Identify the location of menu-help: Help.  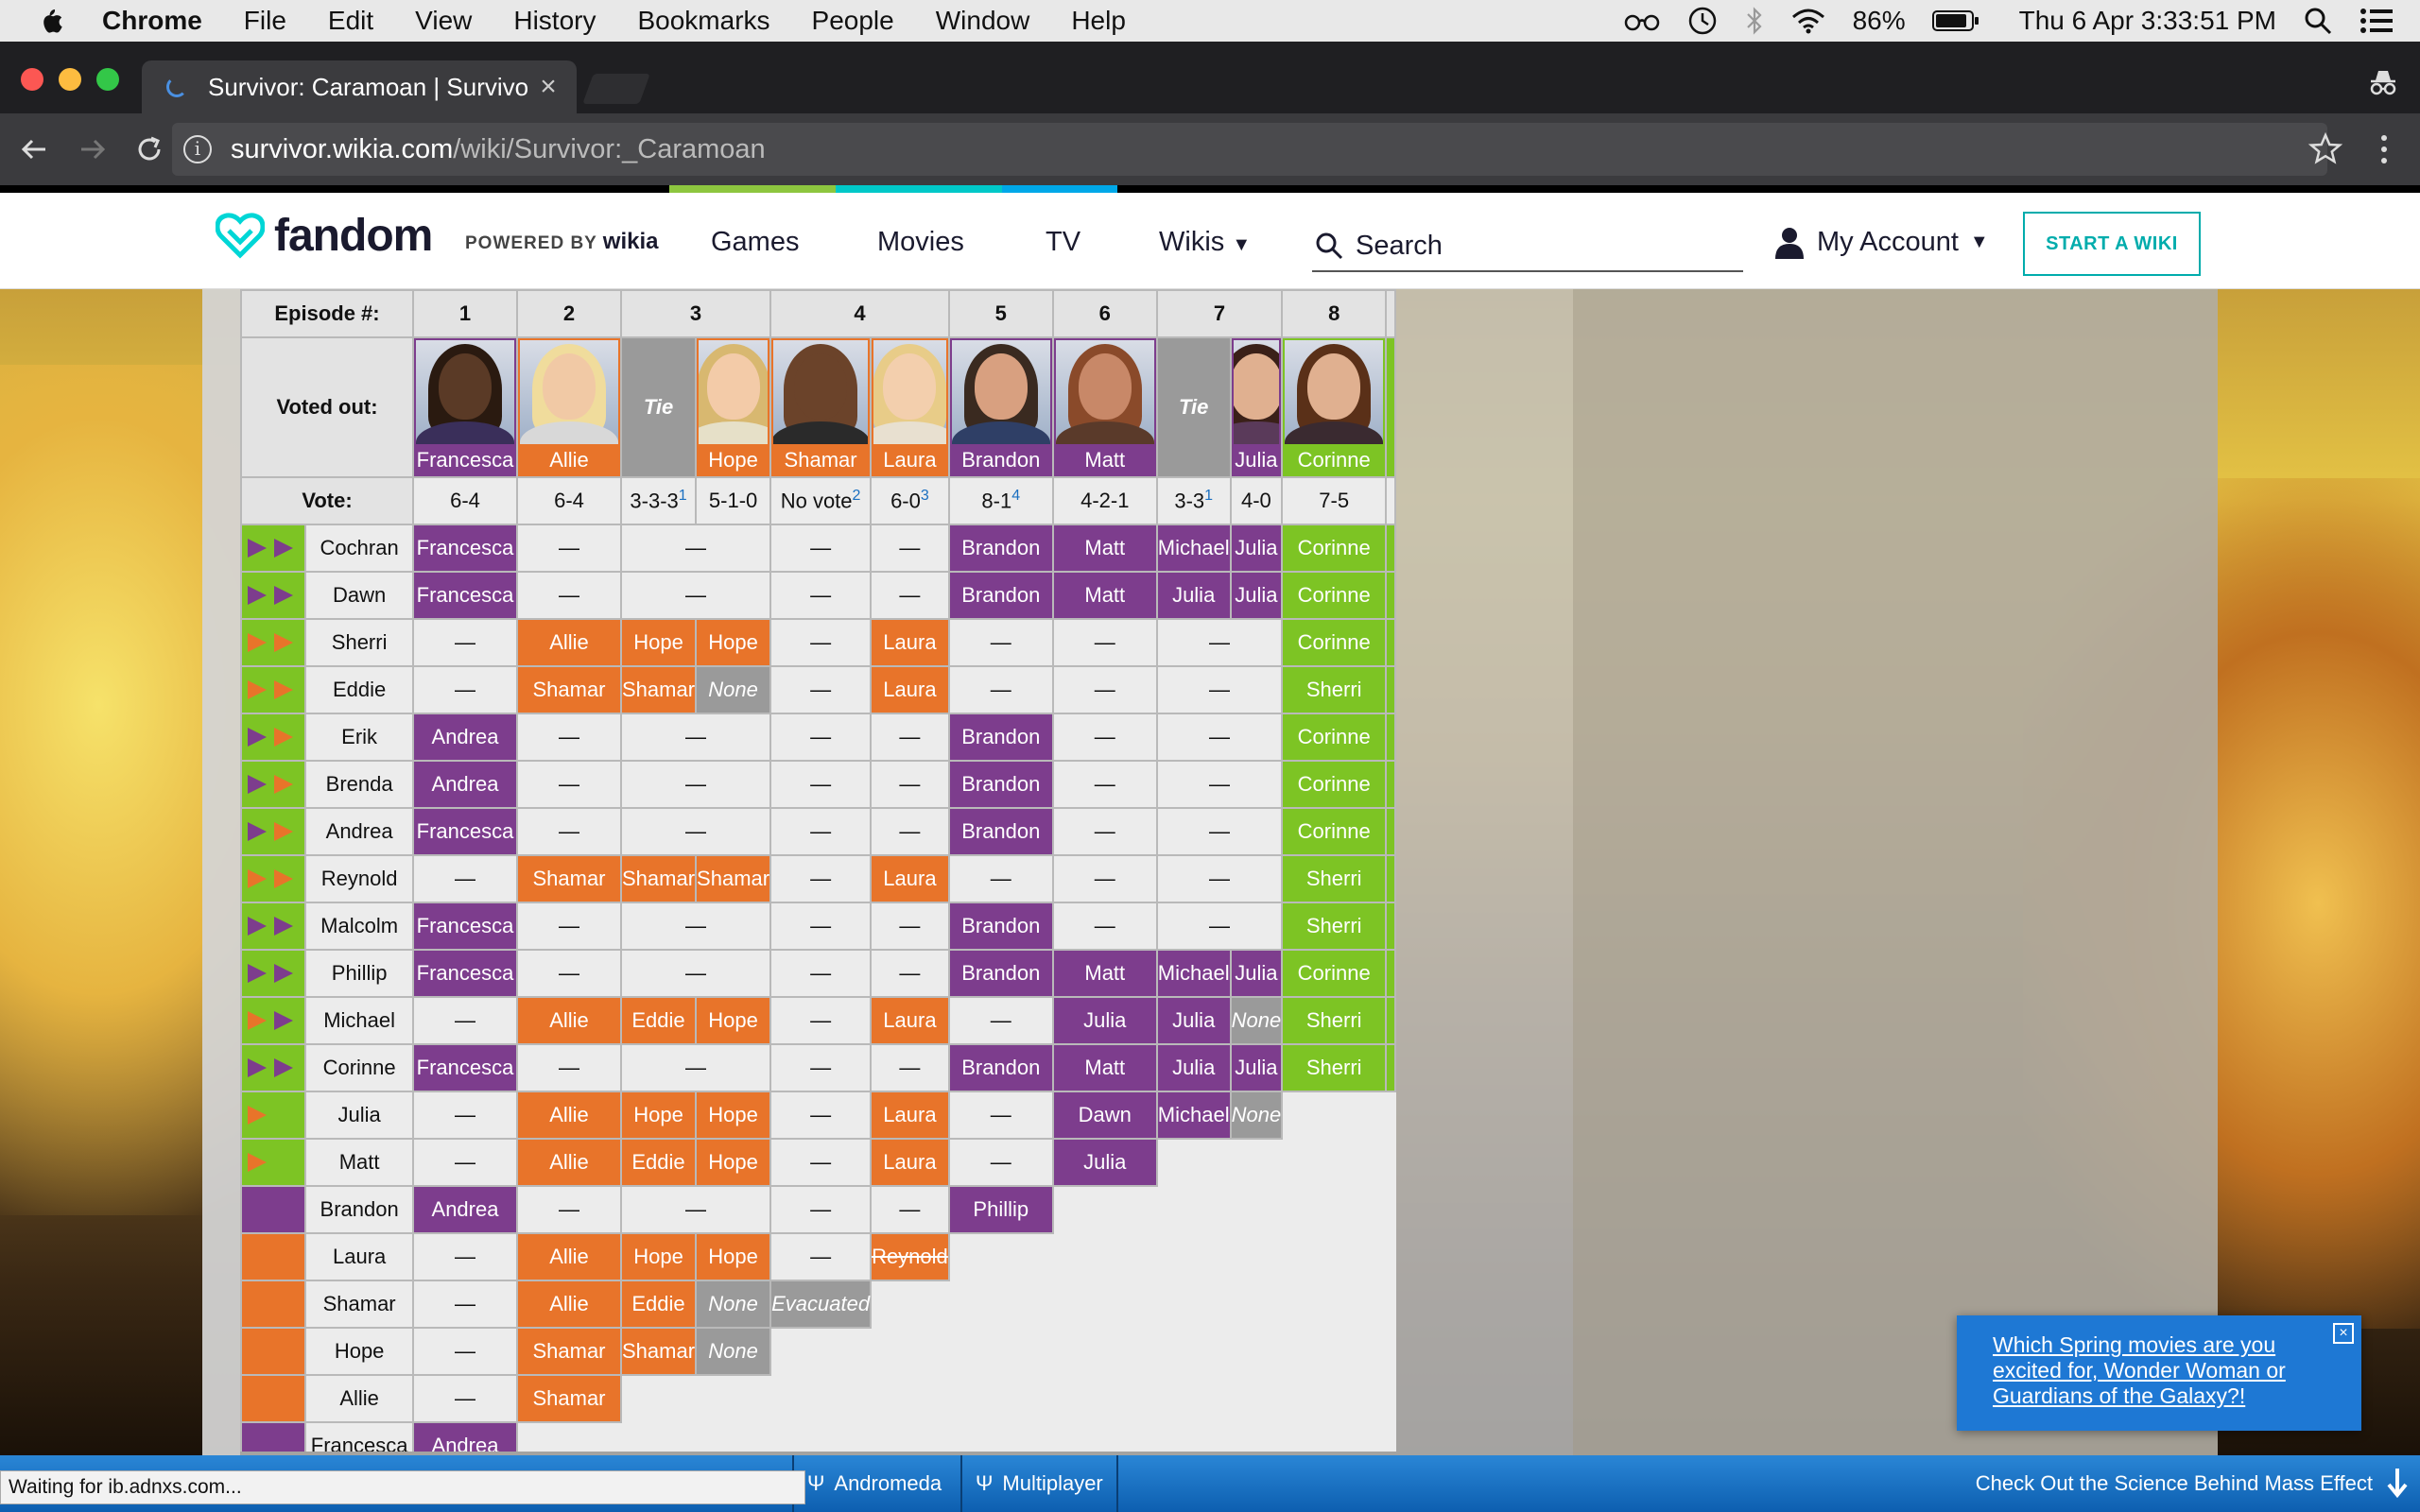
(1098, 21).